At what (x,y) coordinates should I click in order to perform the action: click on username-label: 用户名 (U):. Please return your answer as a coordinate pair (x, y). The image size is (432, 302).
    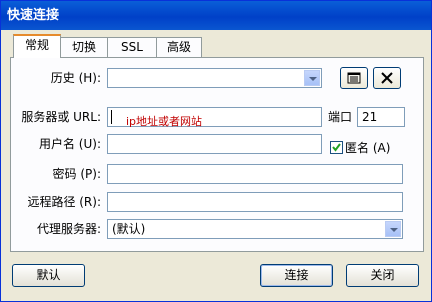
    Looking at the image, I should click on (69, 144).